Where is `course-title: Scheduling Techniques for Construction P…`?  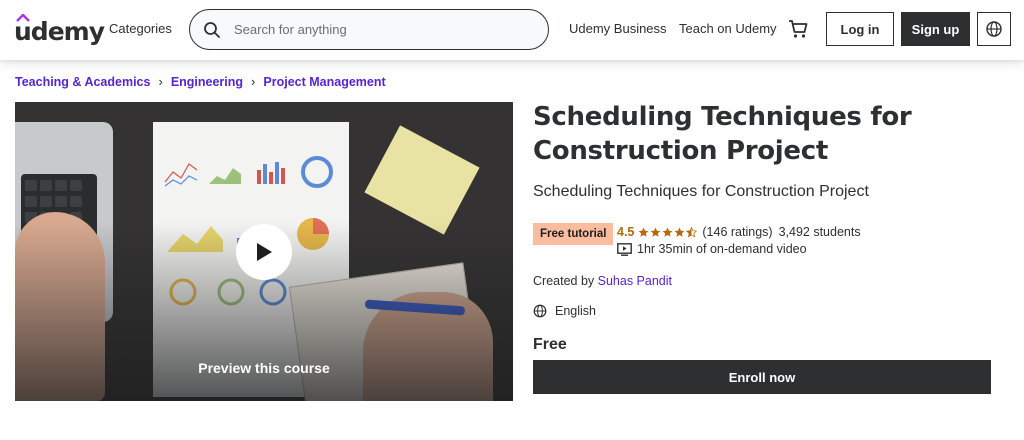 course-title: Scheduling Techniques for Construction P… is located at coordinates (722, 134).